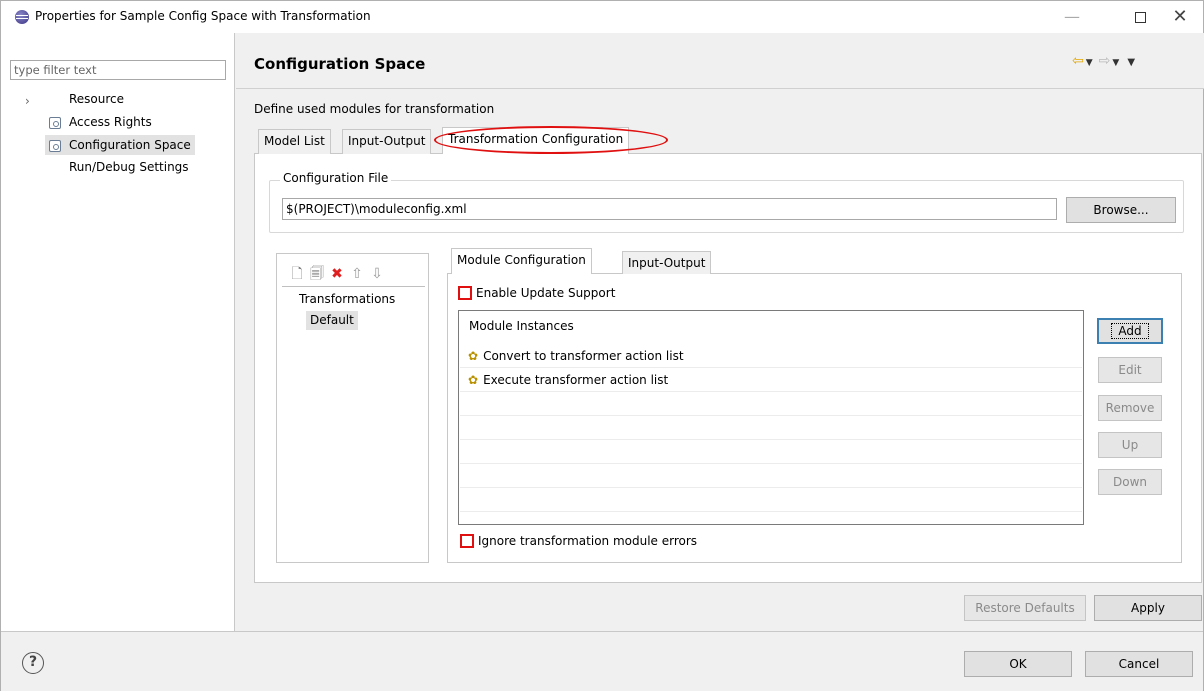 This screenshot has height=691, width=1204. Describe the element at coordinates (588, 541) in the screenshot. I see `ignore-errors-label: Ignore transformation module errors` at that location.